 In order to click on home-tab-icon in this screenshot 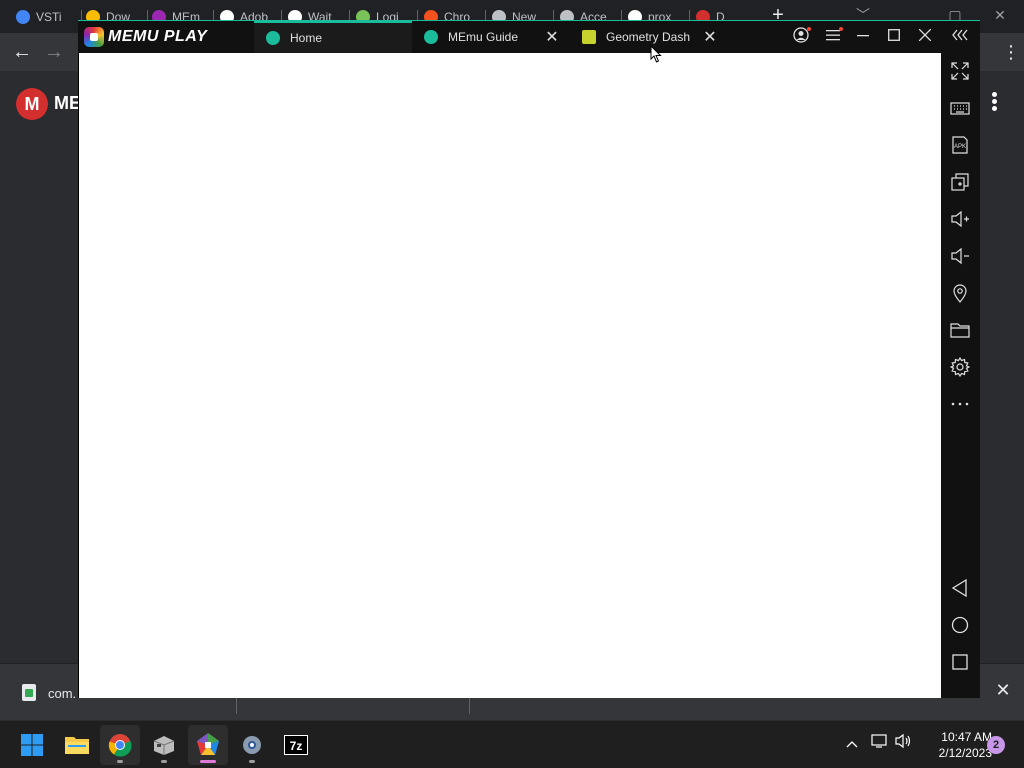, I will do `click(273, 38)`.